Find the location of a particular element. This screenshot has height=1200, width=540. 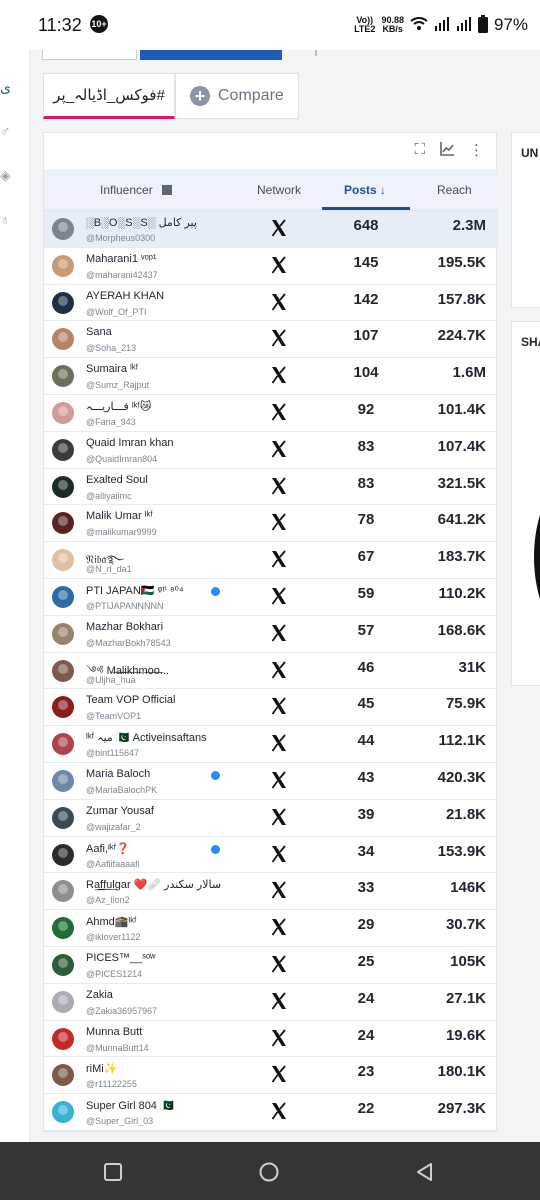

sidebar-settings-icon: ♁ is located at coordinates (7, 219).